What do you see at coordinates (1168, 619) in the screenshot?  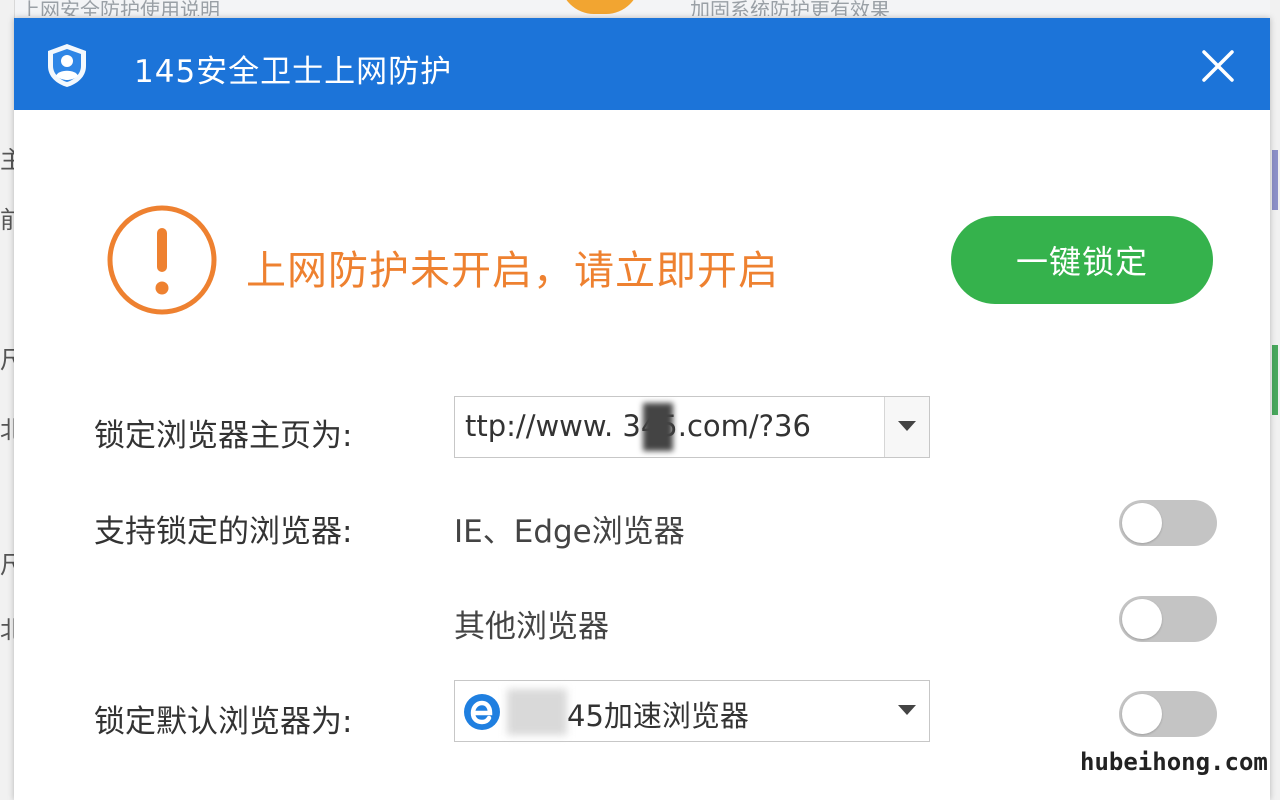 I see `other-browsers-toggle` at bounding box center [1168, 619].